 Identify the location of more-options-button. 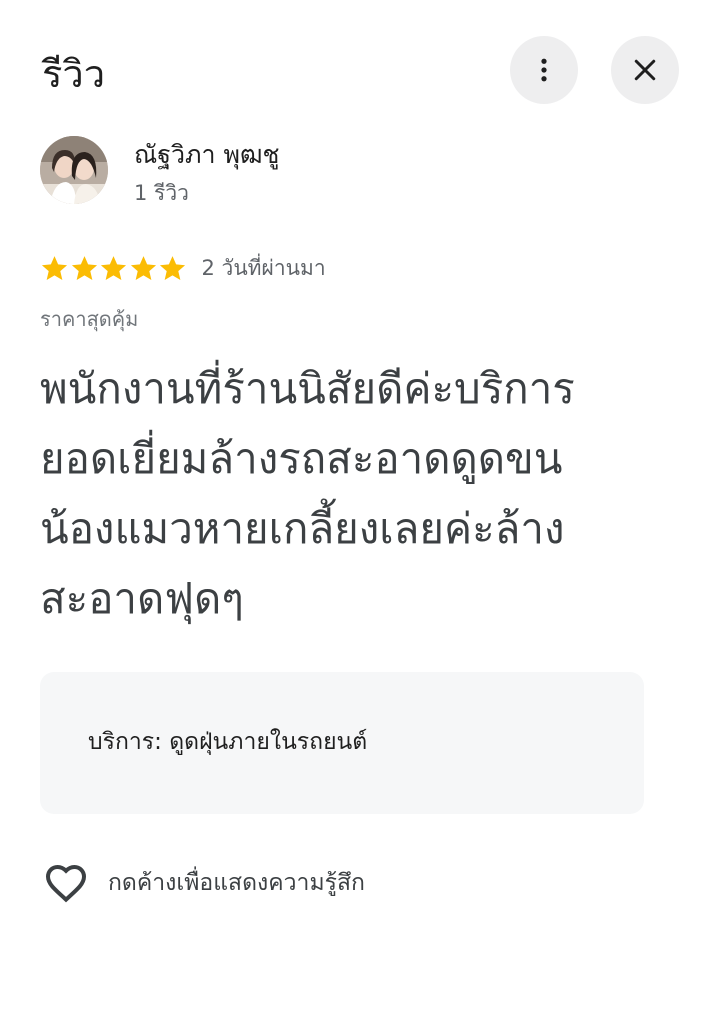
(544, 70).